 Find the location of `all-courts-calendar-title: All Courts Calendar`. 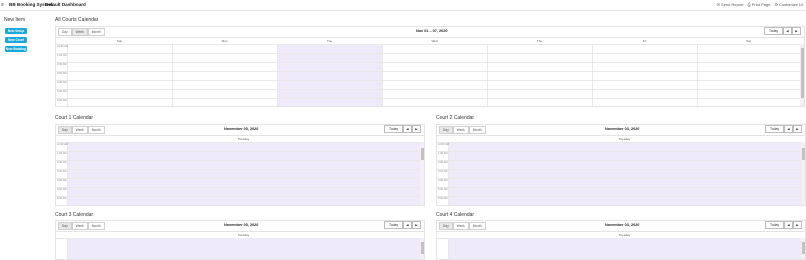

all-courts-calendar-title: All Courts Calendar is located at coordinates (77, 20).